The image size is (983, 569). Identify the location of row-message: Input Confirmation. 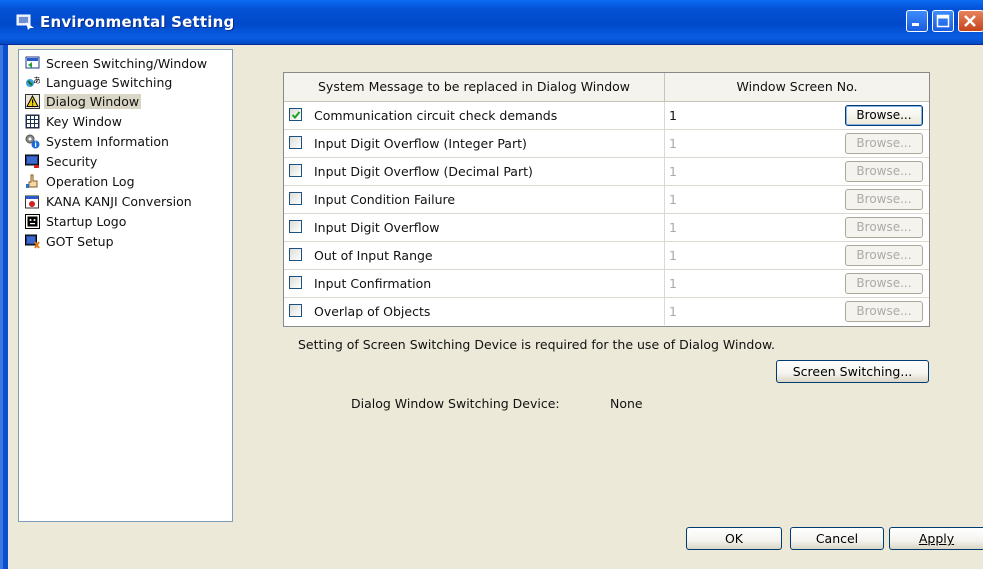
(373, 283).